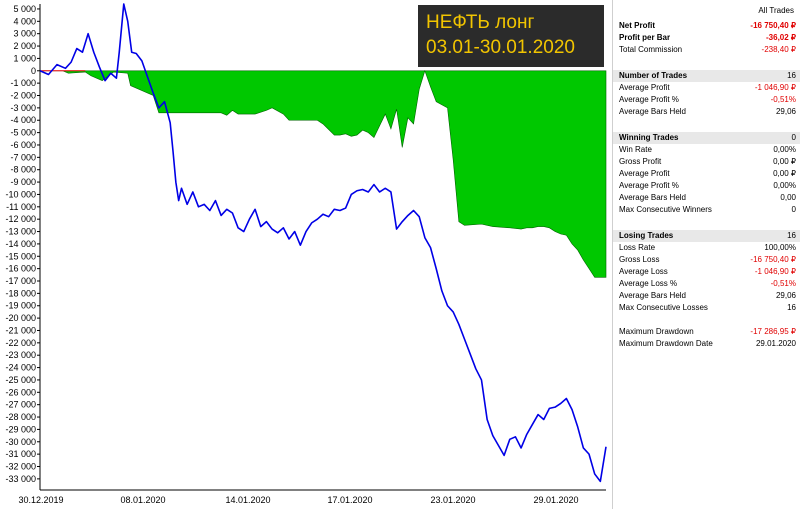 This screenshot has height=509, width=800. What do you see at coordinates (645, 37) in the screenshot?
I see `stat-label: Profit per Bar` at bounding box center [645, 37].